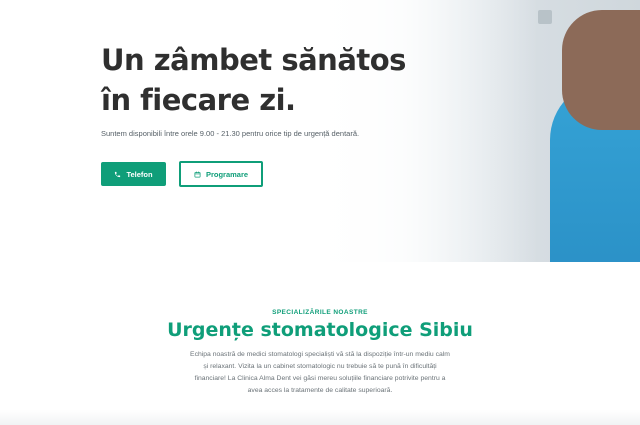  What do you see at coordinates (320, 417) in the screenshot?
I see `section-bottom-shadow` at bounding box center [320, 417].